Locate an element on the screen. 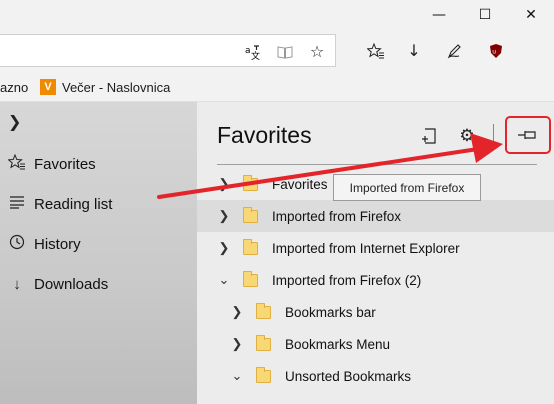  translate-icon: a文 is located at coordinates (253, 51).